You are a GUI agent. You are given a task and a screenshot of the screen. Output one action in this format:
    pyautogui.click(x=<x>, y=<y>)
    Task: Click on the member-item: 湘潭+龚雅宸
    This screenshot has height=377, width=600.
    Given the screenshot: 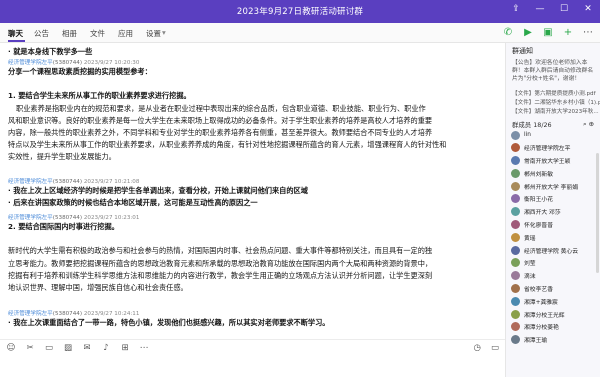 What is the action you would take?
    pyautogui.click(x=553, y=301)
    